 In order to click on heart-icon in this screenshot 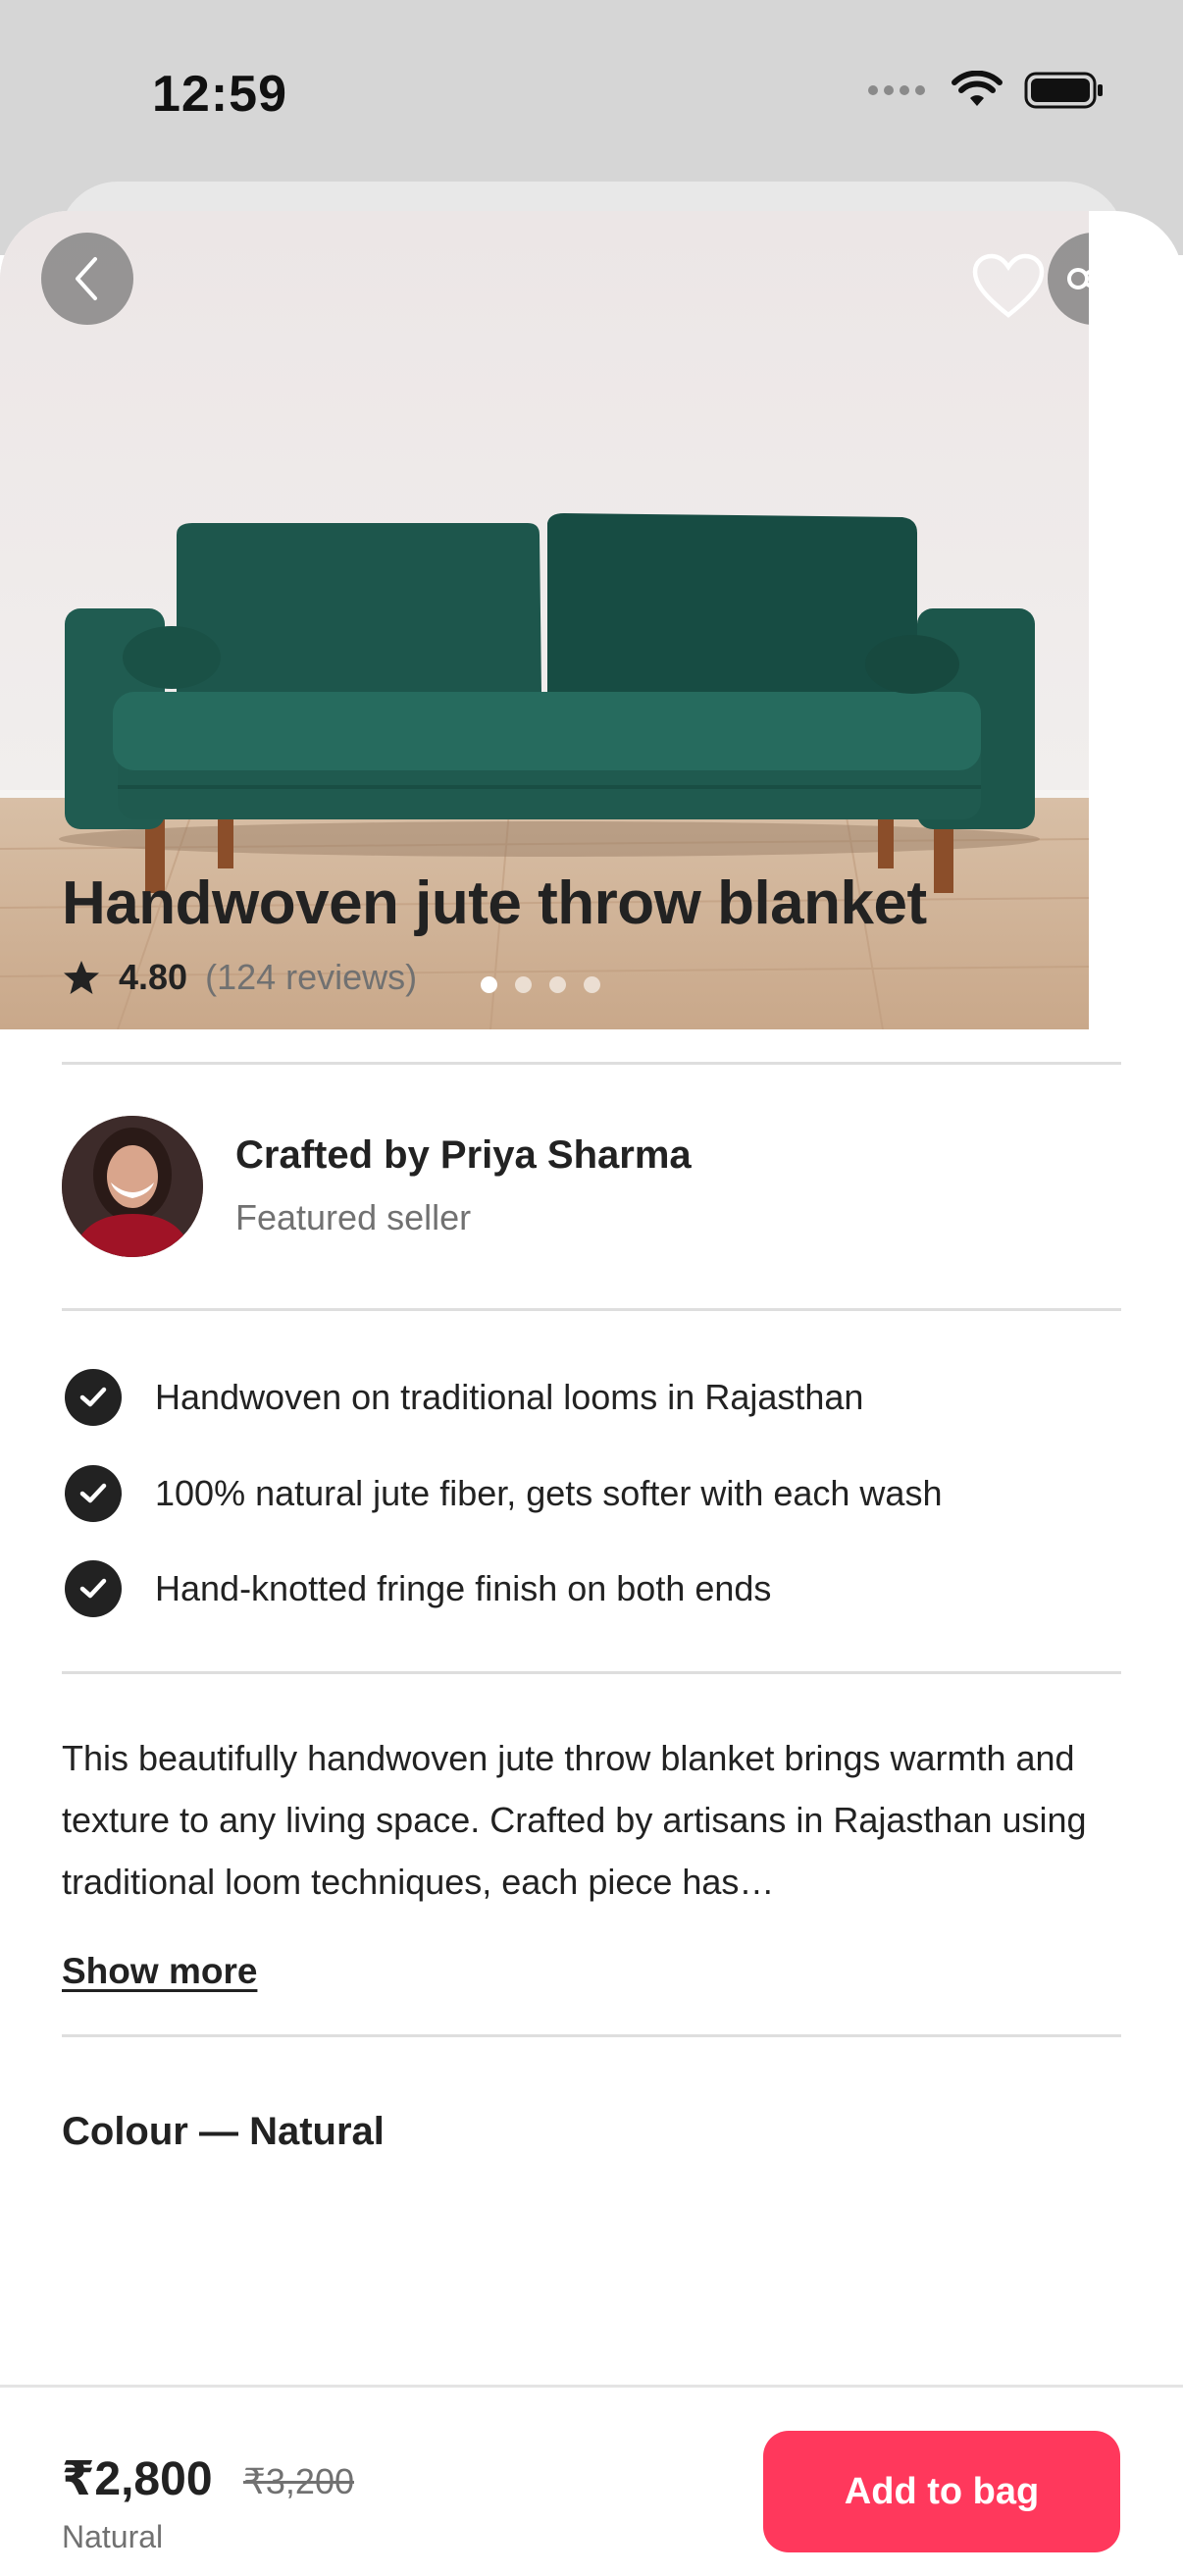, I will do `click(1008, 285)`.